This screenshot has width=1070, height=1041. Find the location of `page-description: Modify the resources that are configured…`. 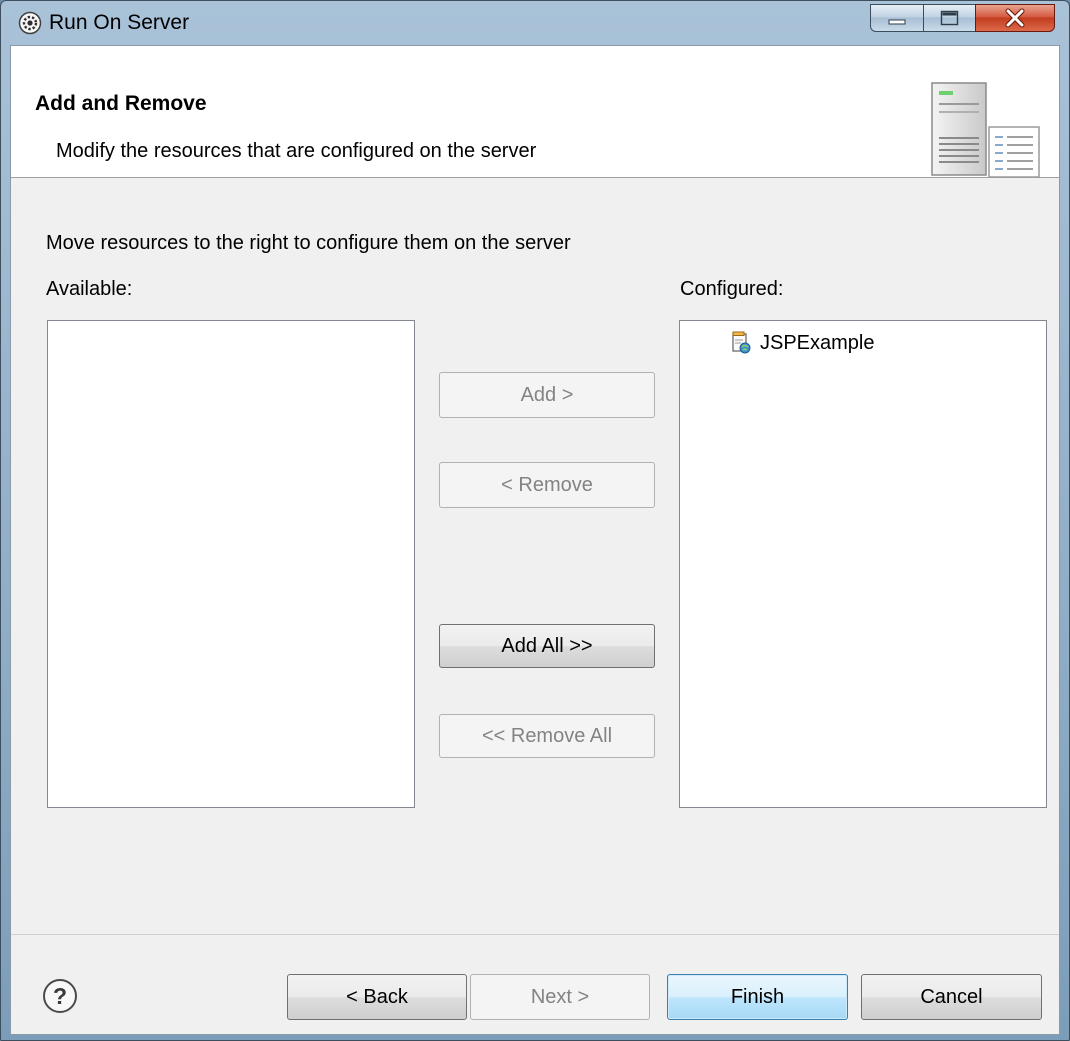

page-description: Modify the resources that are configured… is located at coordinates (296, 151).